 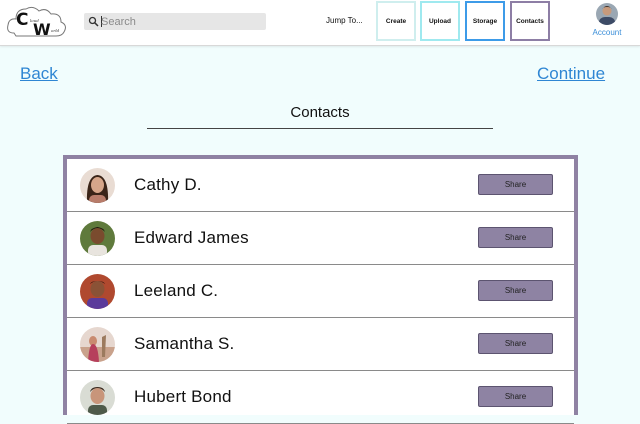 What do you see at coordinates (440, 21) in the screenshot?
I see `nav-upload-button: Upload` at bounding box center [440, 21].